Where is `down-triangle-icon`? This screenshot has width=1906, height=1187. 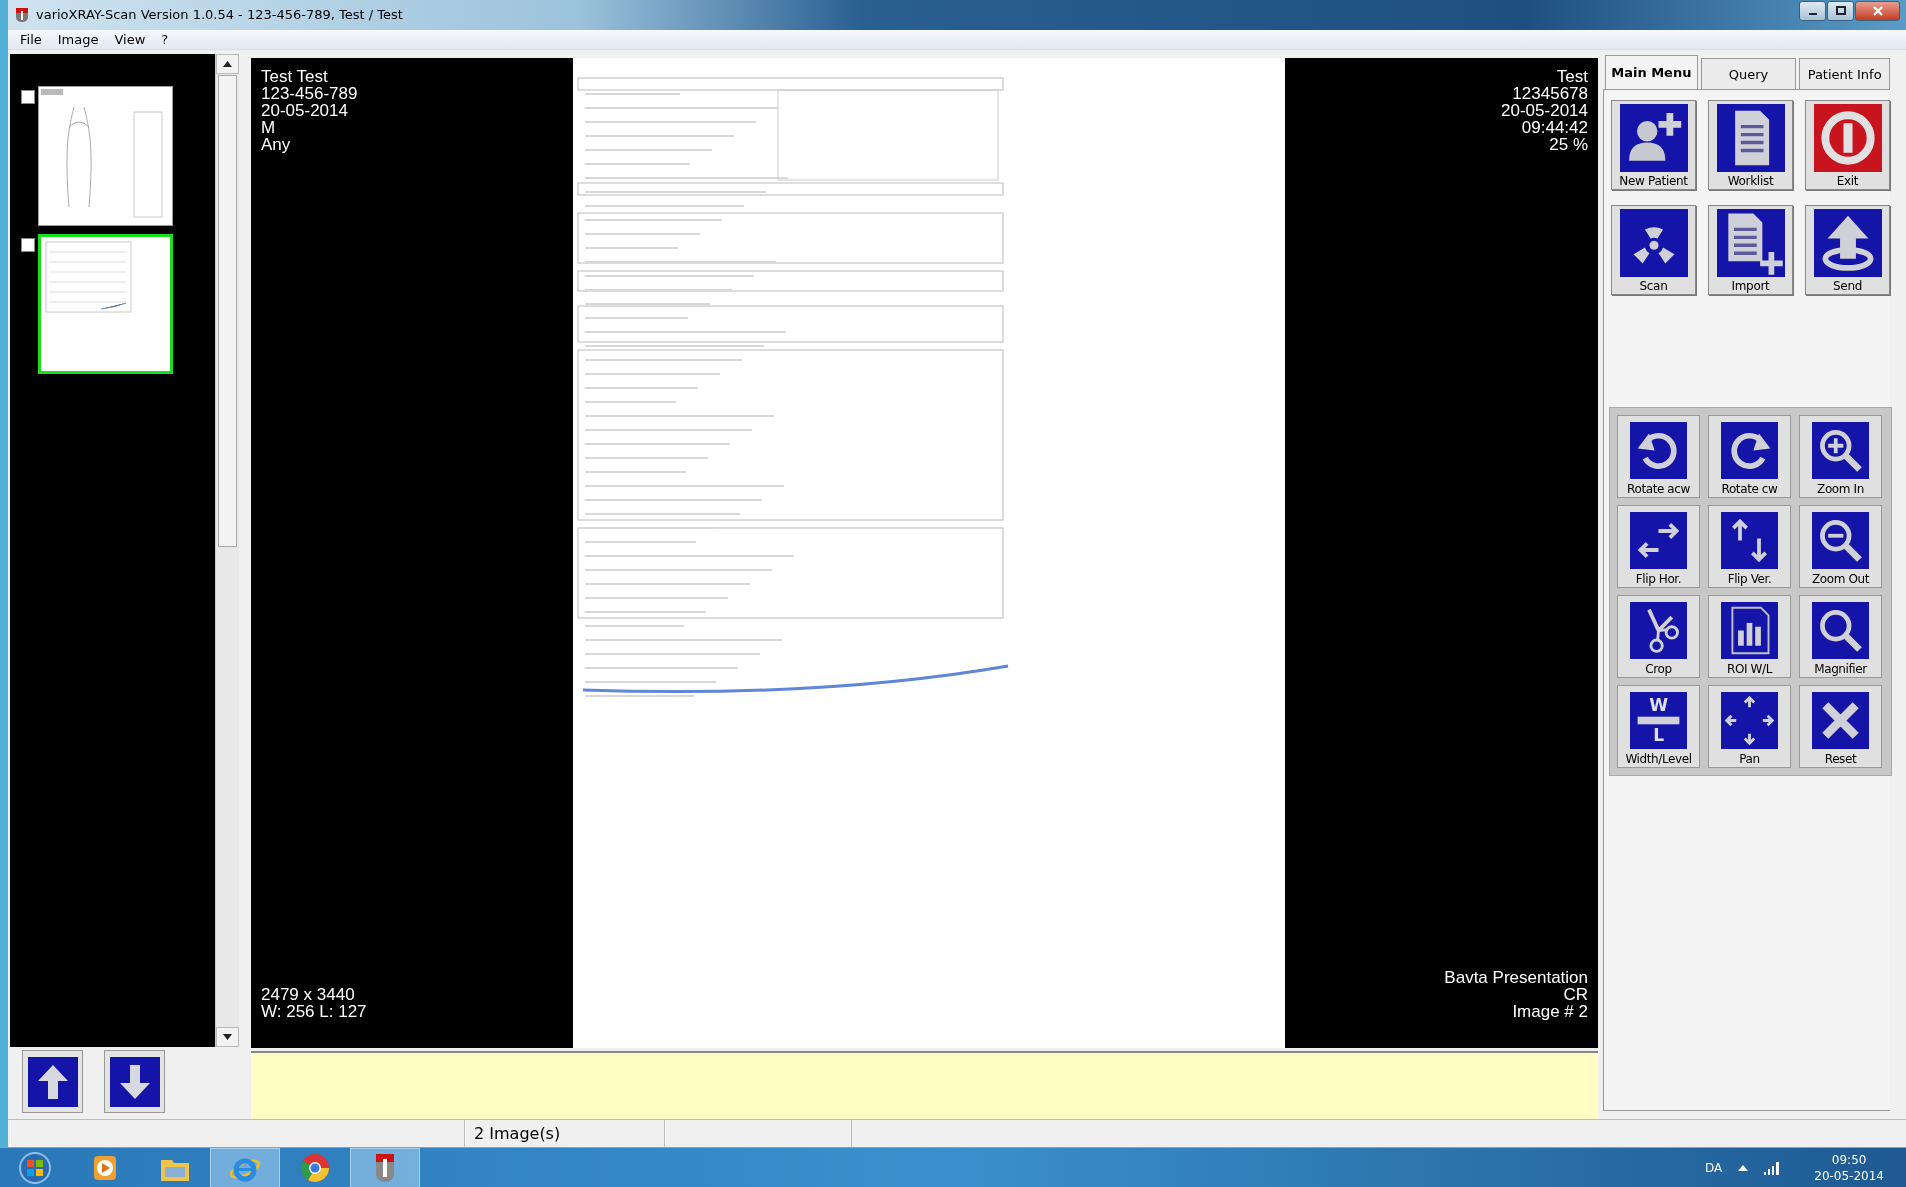 down-triangle-icon is located at coordinates (227, 1037).